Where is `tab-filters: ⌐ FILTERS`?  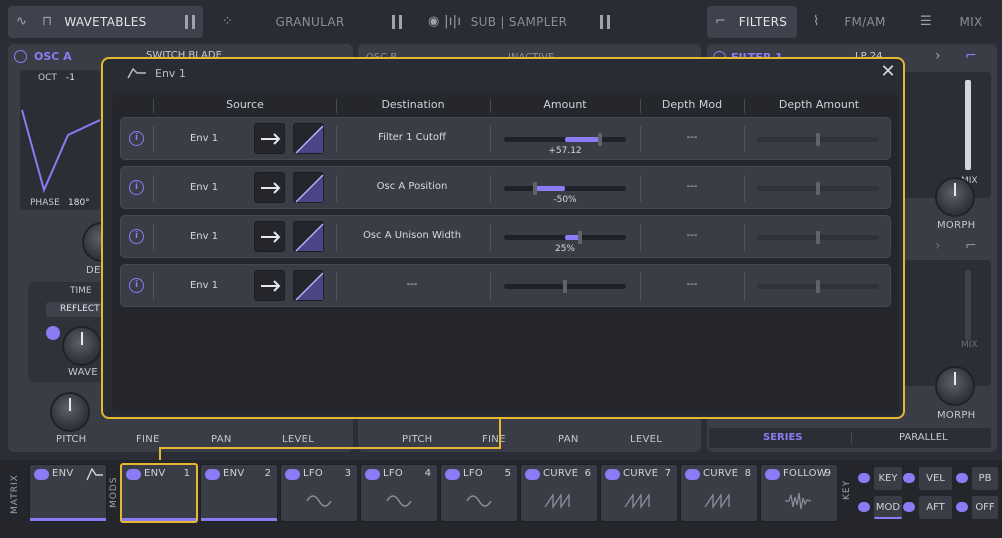 tab-filters: ⌐ FILTERS is located at coordinates (752, 22).